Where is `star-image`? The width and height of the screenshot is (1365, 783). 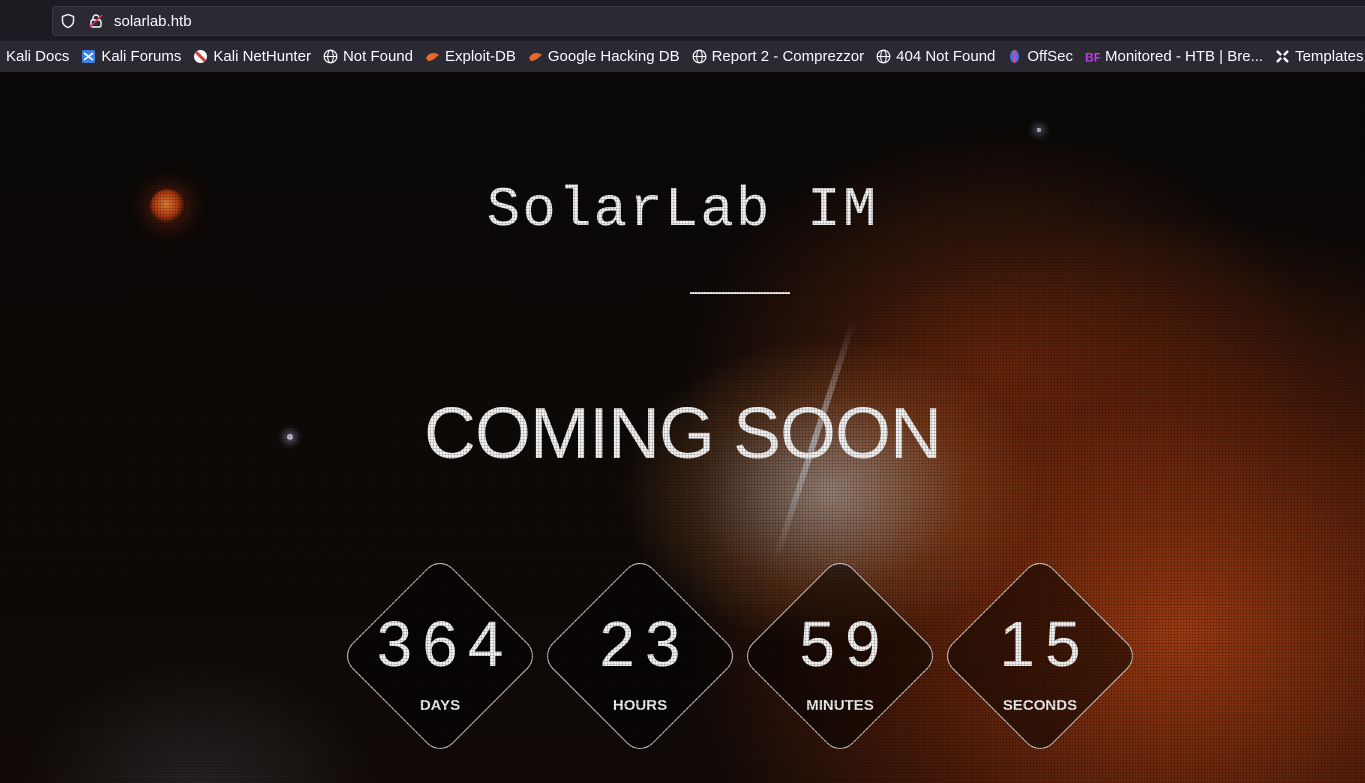
star-image is located at coordinates (1039, 130).